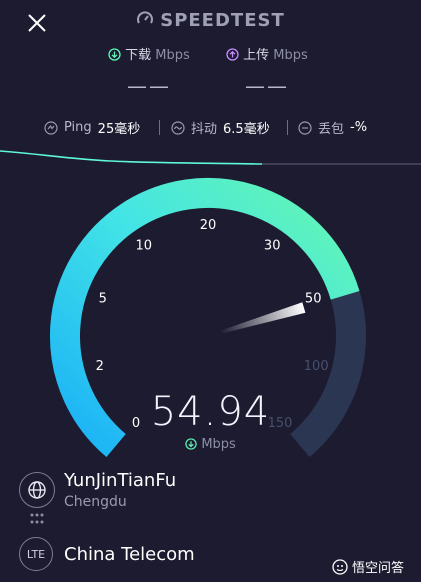 The height and width of the screenshot is (582, 421). I want to click on ping-icon, so click(51, 127).